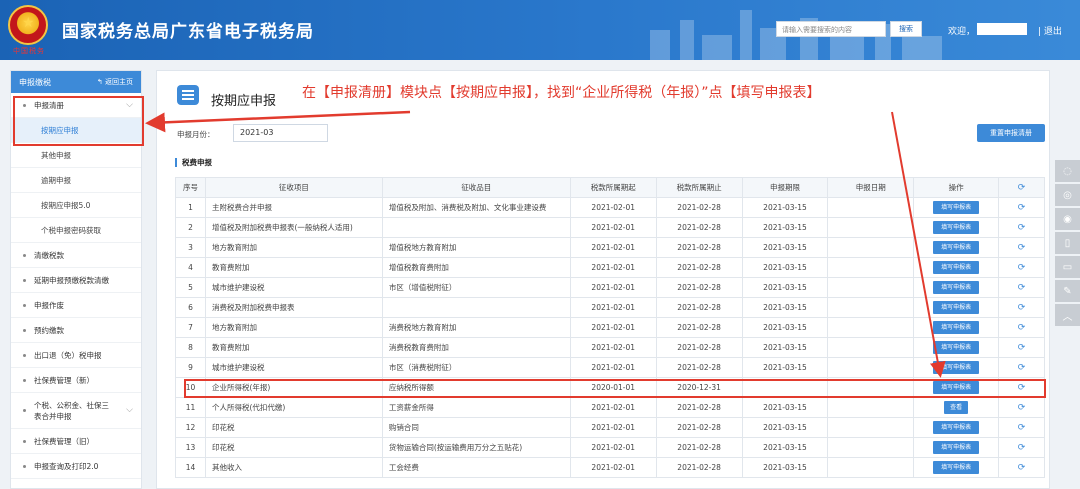  What do you see at coordinates (28, 25) in the screenshot?
I see `national-emblem-icon: ★` at bounding box center [28, 25].